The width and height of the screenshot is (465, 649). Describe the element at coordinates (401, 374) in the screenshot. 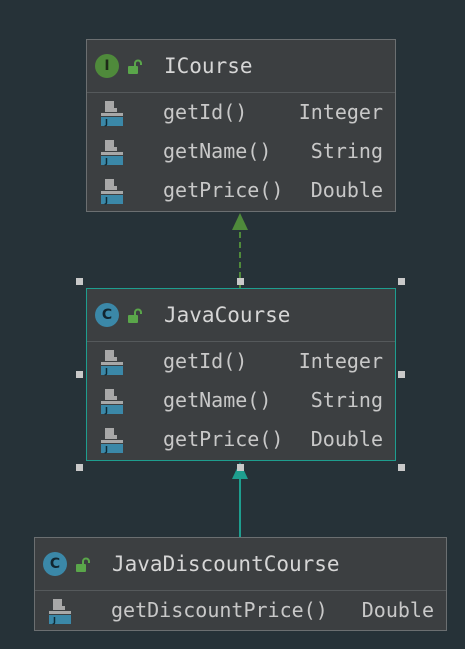

I see `resize-handle-right` at that location.